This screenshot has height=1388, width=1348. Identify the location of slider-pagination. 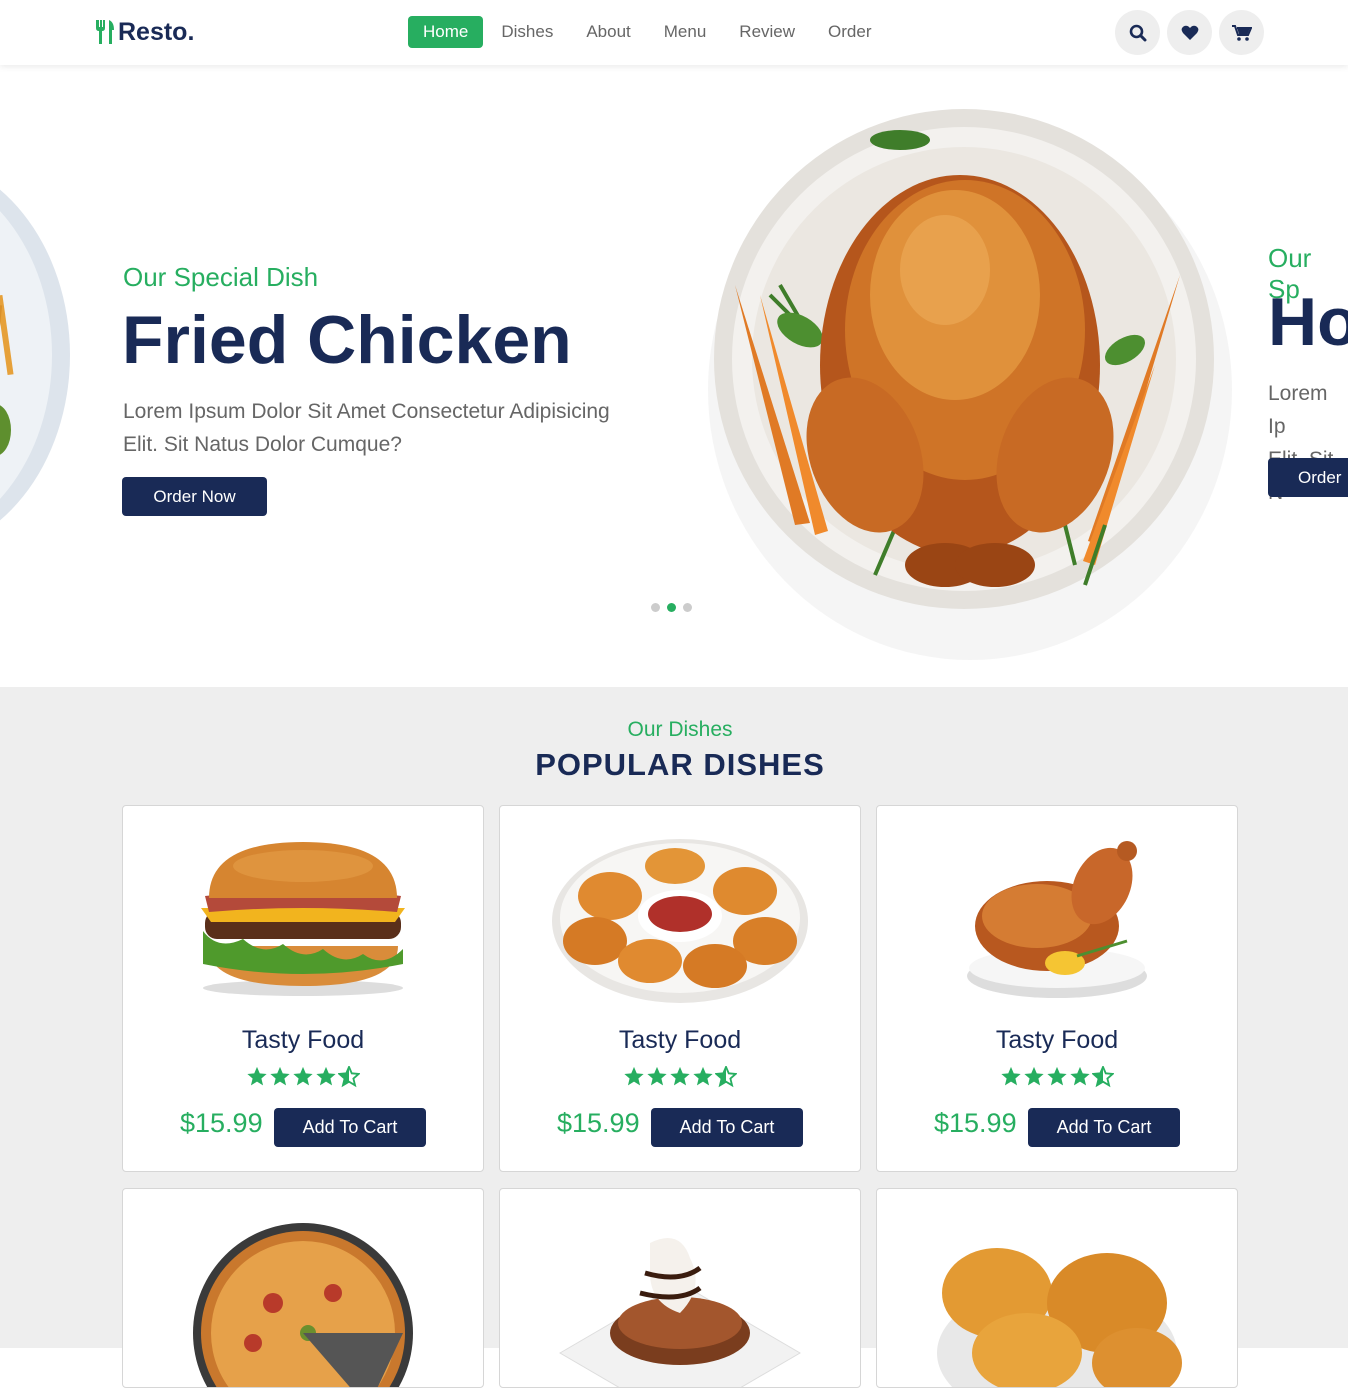
(675, 607).